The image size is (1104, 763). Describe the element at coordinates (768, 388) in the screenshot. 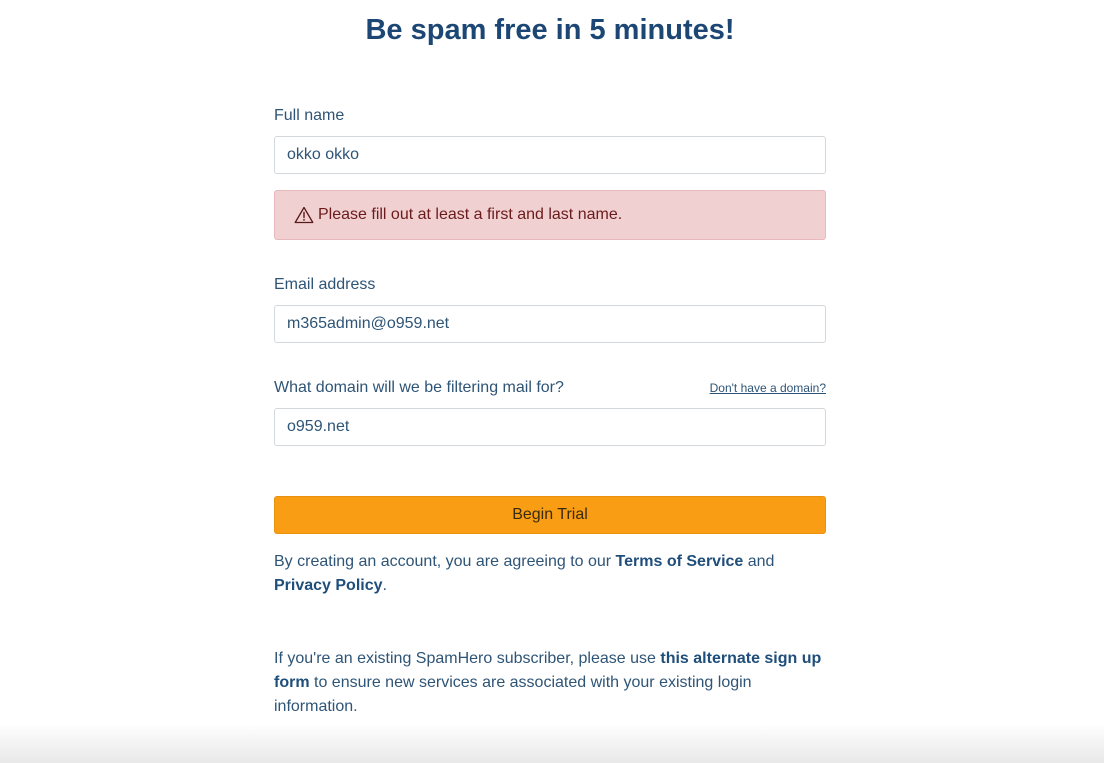

I see `no-domain-link: Don't have a domain?` at that location.